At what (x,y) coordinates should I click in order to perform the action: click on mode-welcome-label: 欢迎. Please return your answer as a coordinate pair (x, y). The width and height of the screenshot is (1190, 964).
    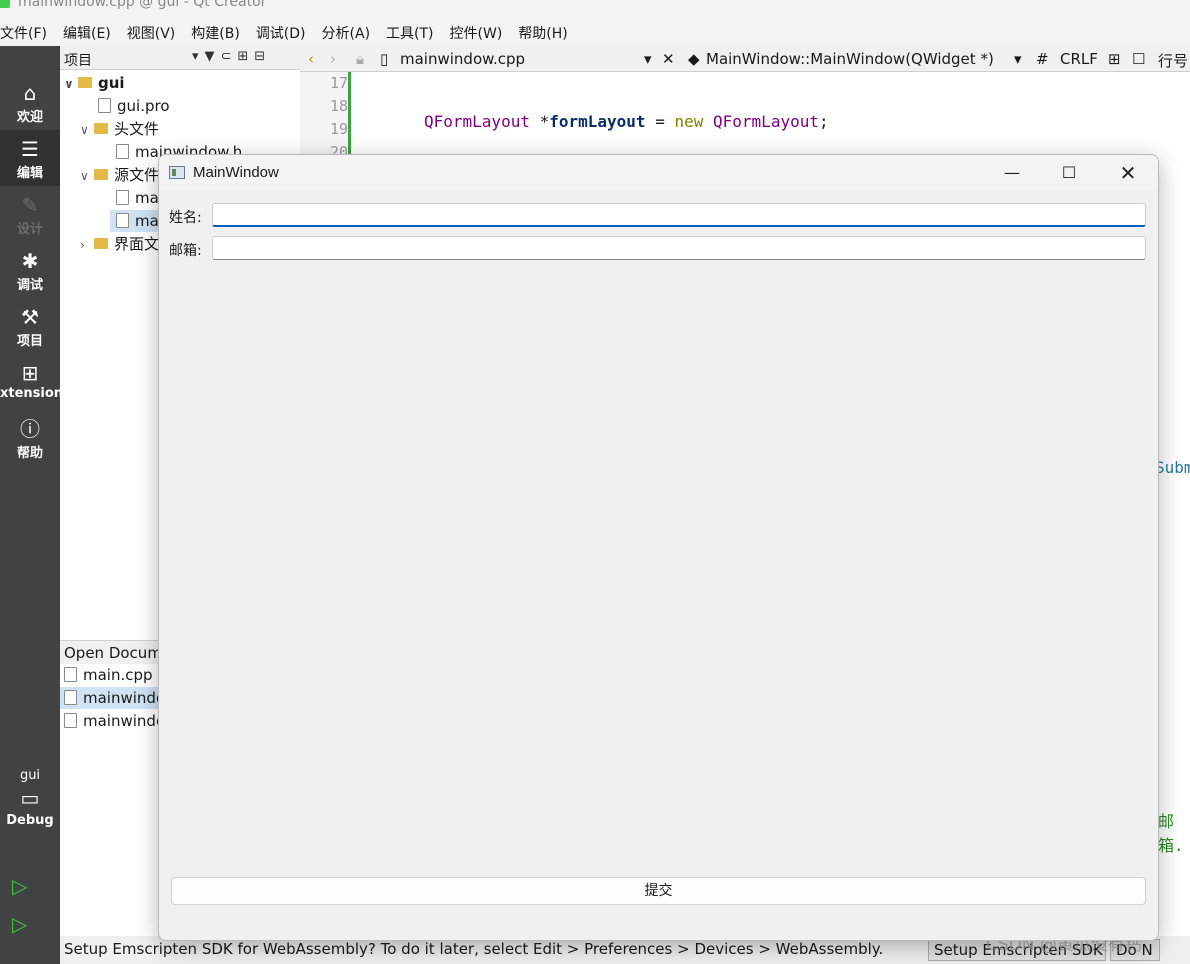
    Looking at the image, I should click on (29, 117).